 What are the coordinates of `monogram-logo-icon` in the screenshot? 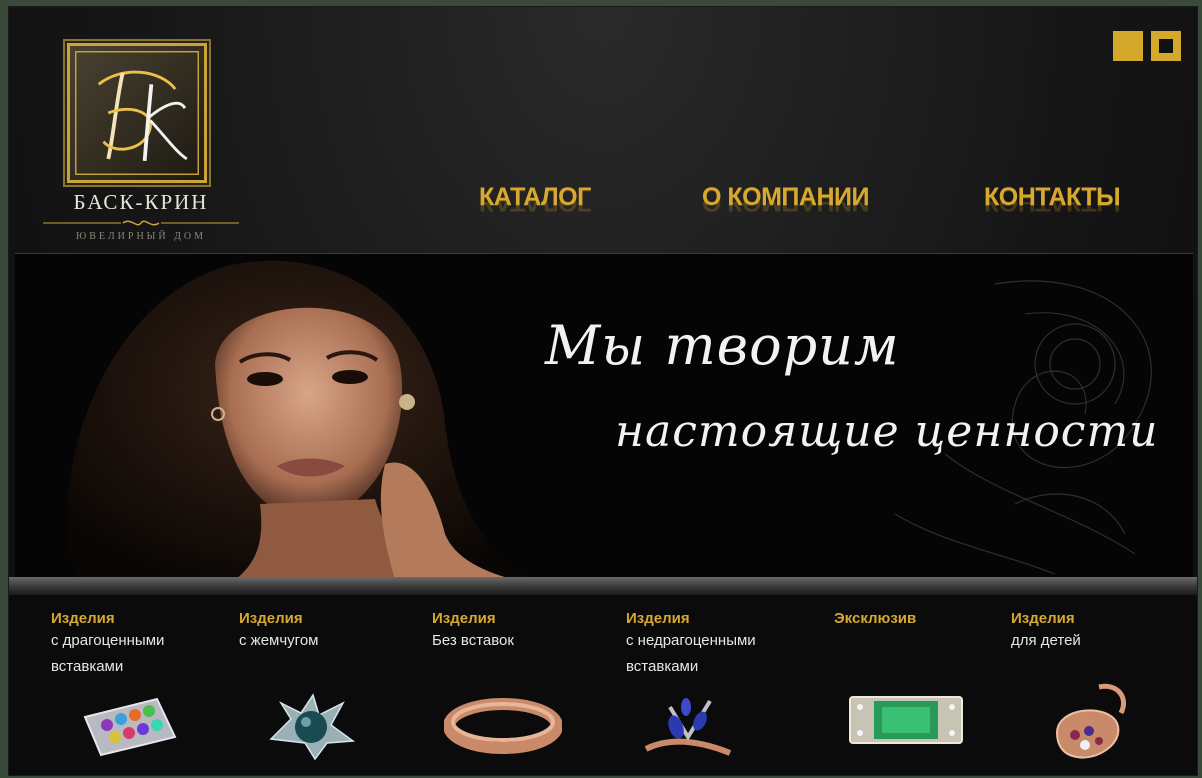 It's located at (137, 113).